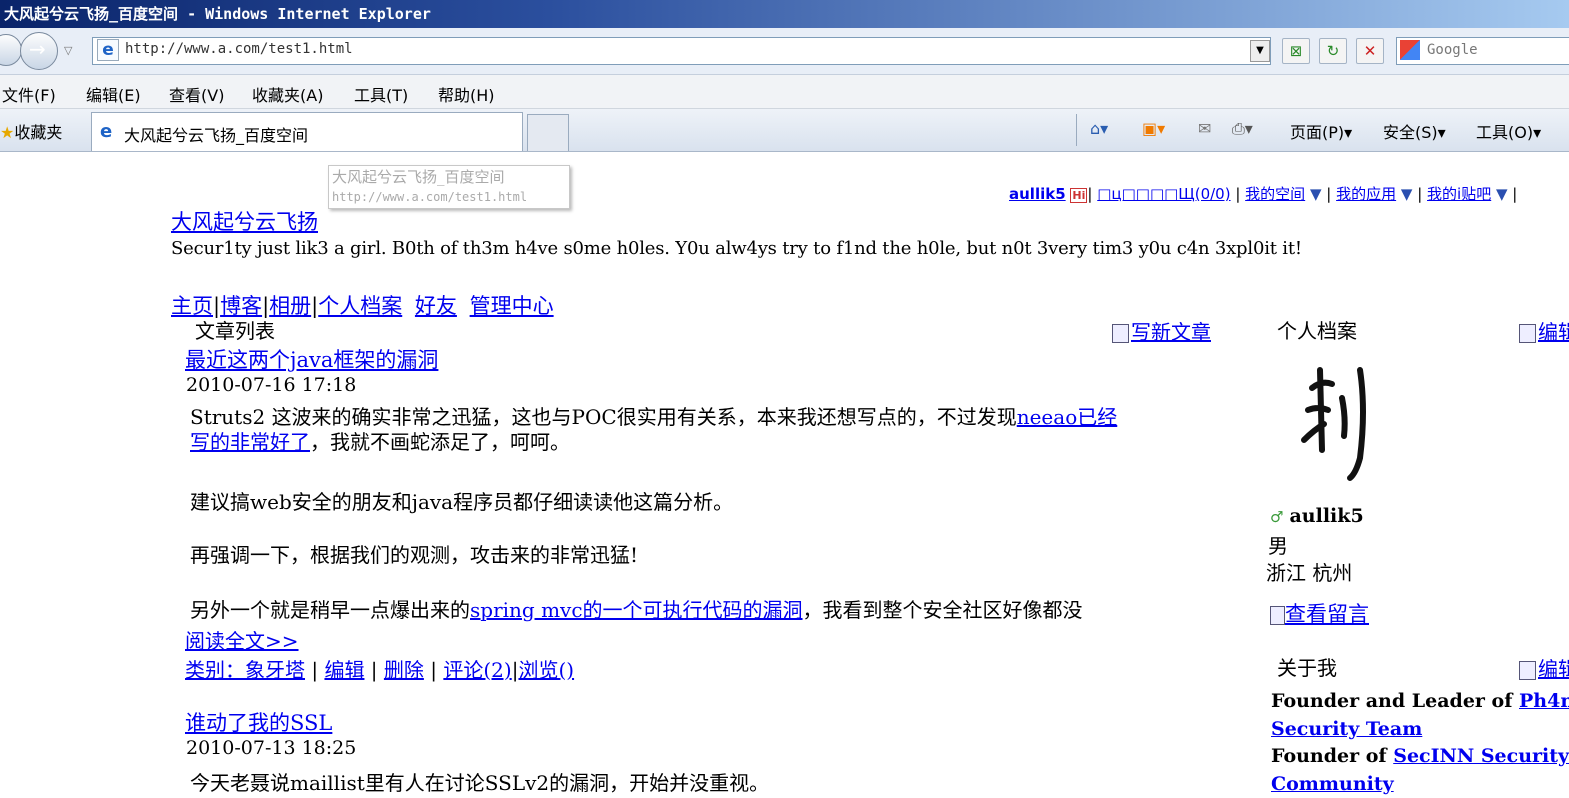 The height and width of the screenshot is (798, 1569). What do you see at coordinates (344, 670) in the screenshot?
I see `edit-link: 编辑` at bounding box center [344, 670].